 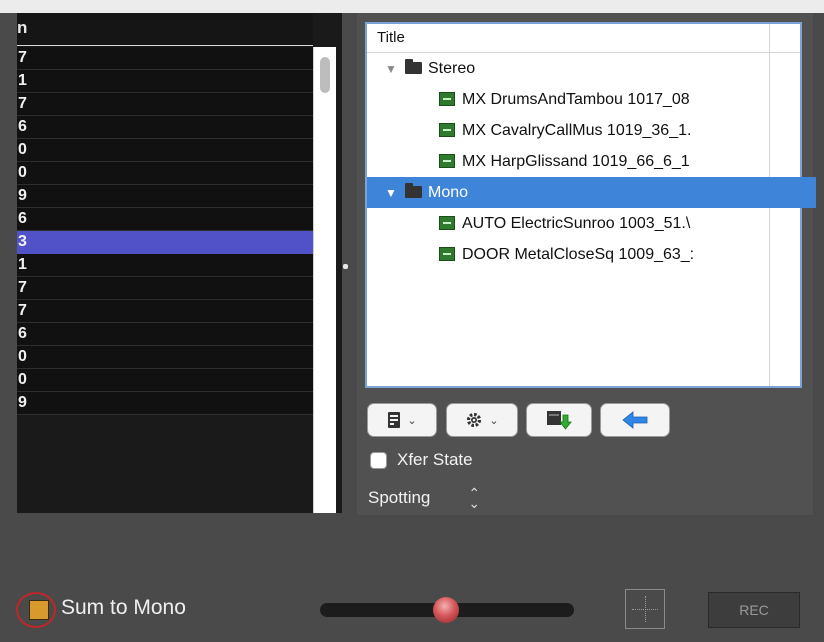 What do you see at coordinates (474, 420) in the screenshot?
I see `gear-icon` at bounding box center [474, 420].